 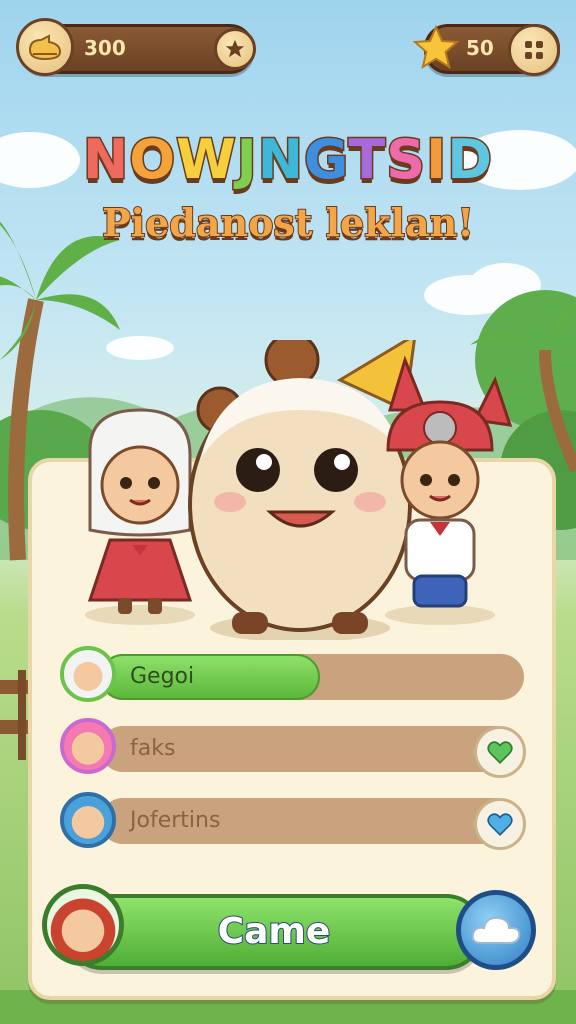 I want to click on title-letter: G, so click(x=325, y=160).